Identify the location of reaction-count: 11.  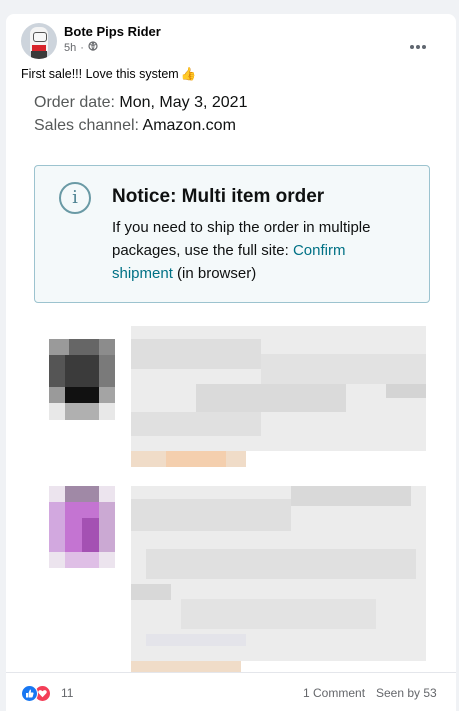
(67, 693).